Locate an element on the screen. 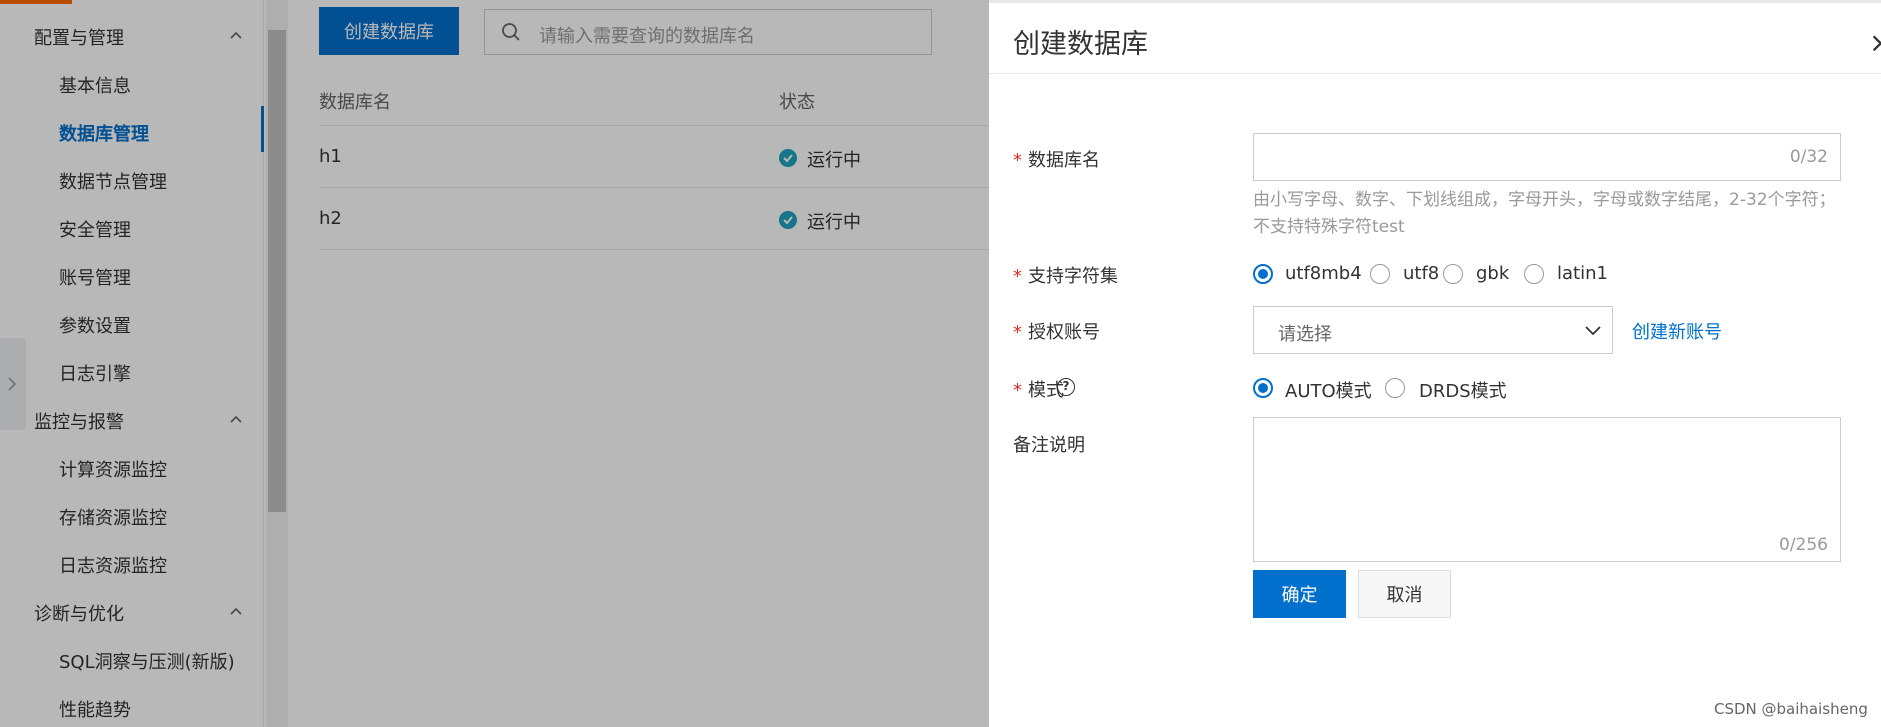 The width and height of the screenshot is (1881, 727). create-account-link: 创建新账号 is located at coordinates (1677, 331).